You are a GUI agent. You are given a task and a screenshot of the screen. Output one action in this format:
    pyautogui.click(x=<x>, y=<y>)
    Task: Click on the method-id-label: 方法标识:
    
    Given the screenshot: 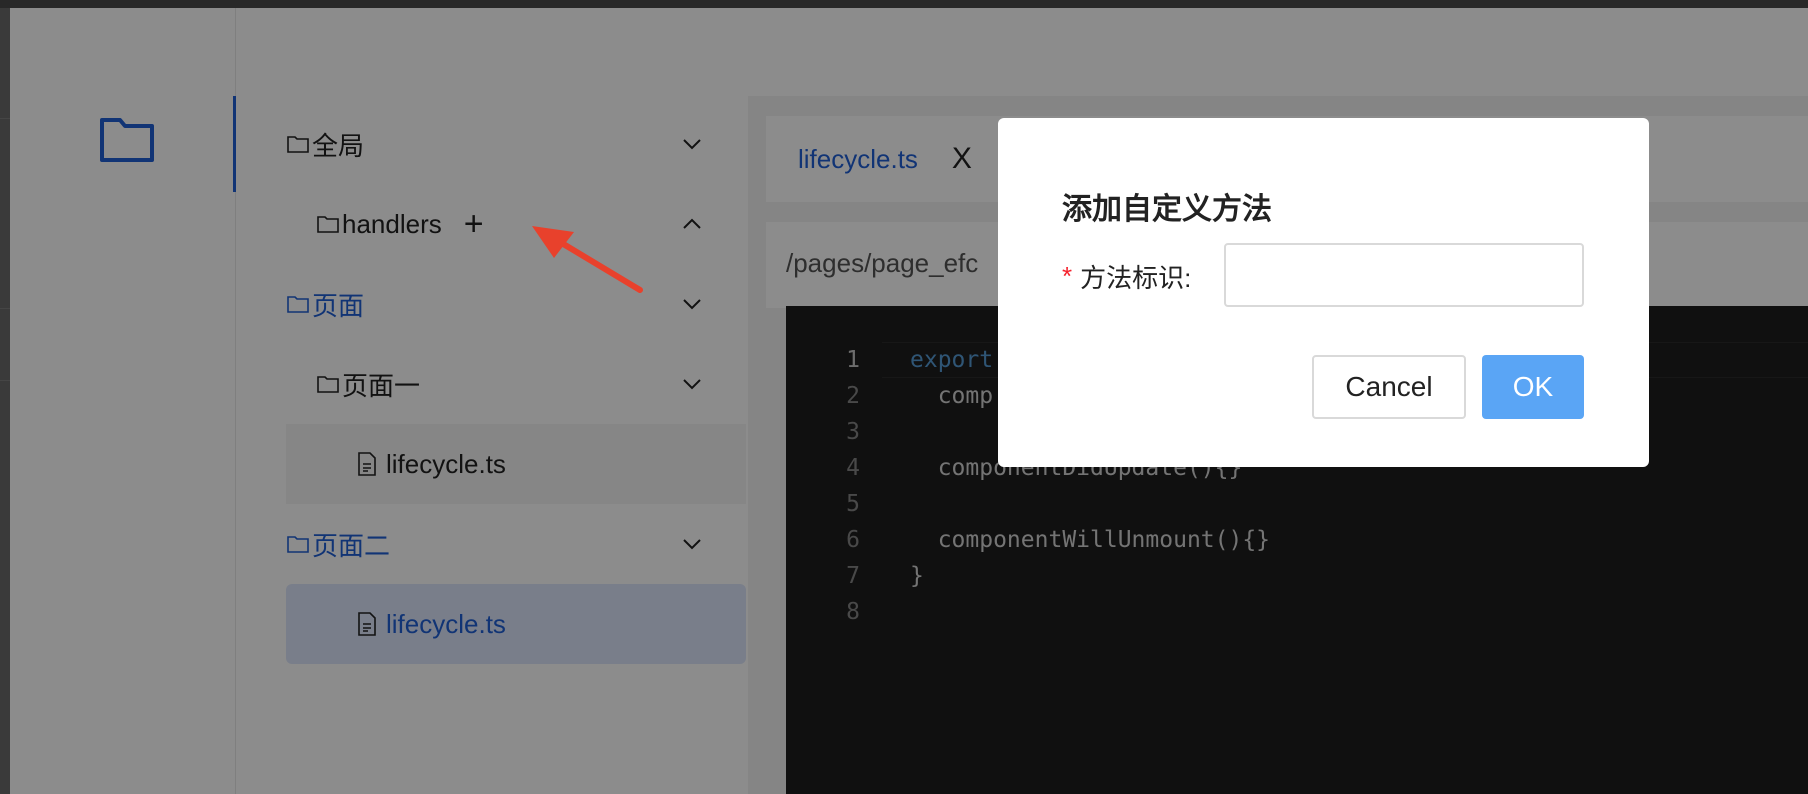 What is the action you would take?
    pyautogui.click(x=1136, y=277)
    